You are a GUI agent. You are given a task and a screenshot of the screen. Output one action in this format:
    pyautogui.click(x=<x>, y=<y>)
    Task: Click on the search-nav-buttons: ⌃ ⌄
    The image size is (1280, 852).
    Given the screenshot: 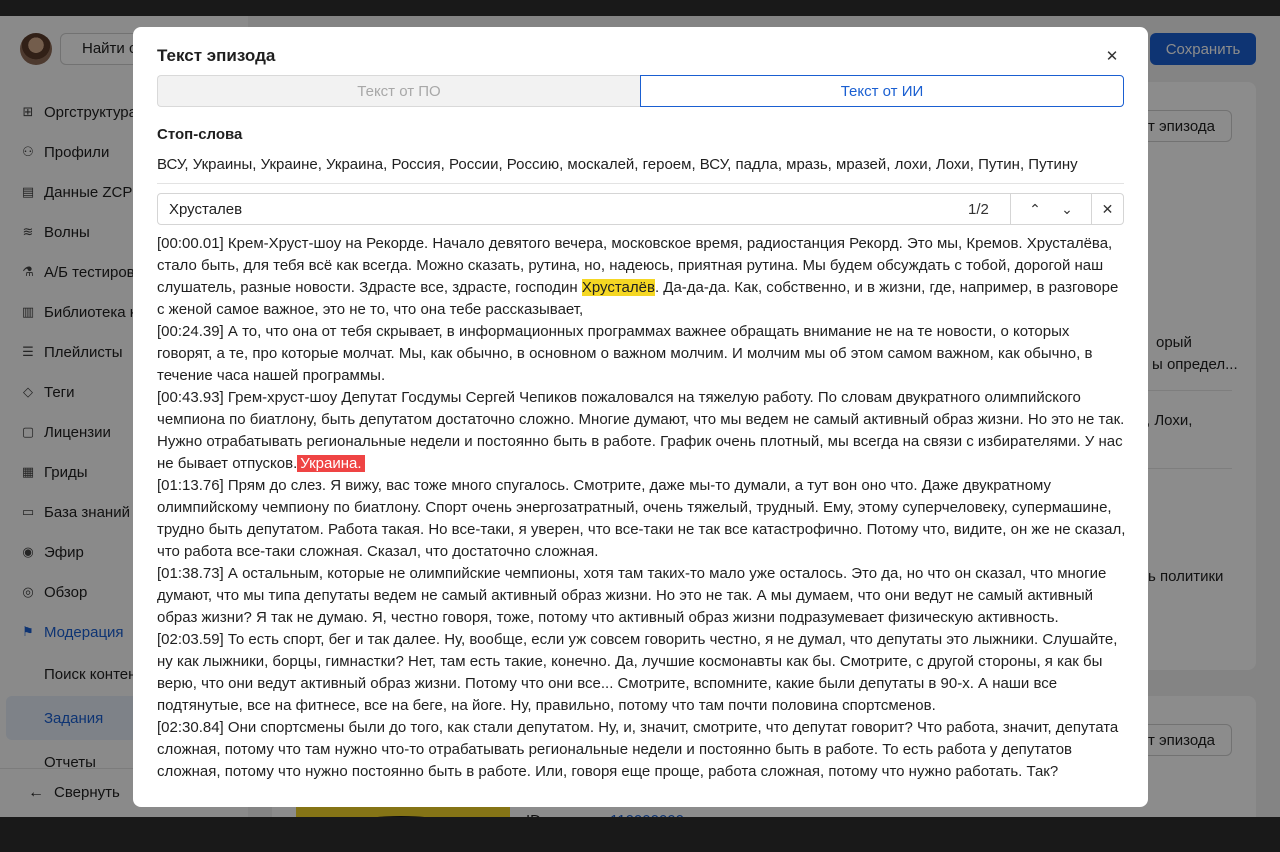 What is the action you would take?
    pyautogui.click(x=1050, y=209)
    